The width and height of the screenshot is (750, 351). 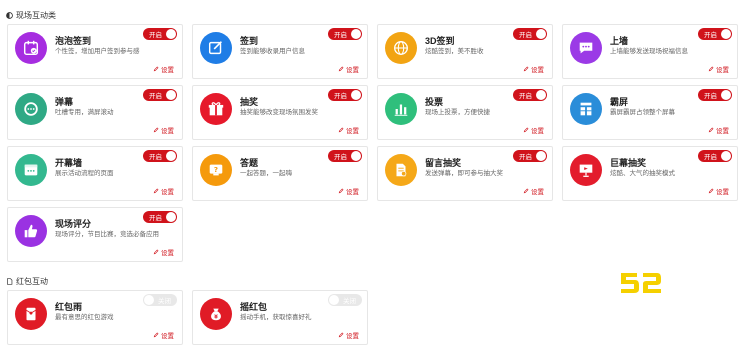 What do you see at coordinates (641, 283) in the screenshot?
I see `logo-52-icon` at bounding box center [641, 283].